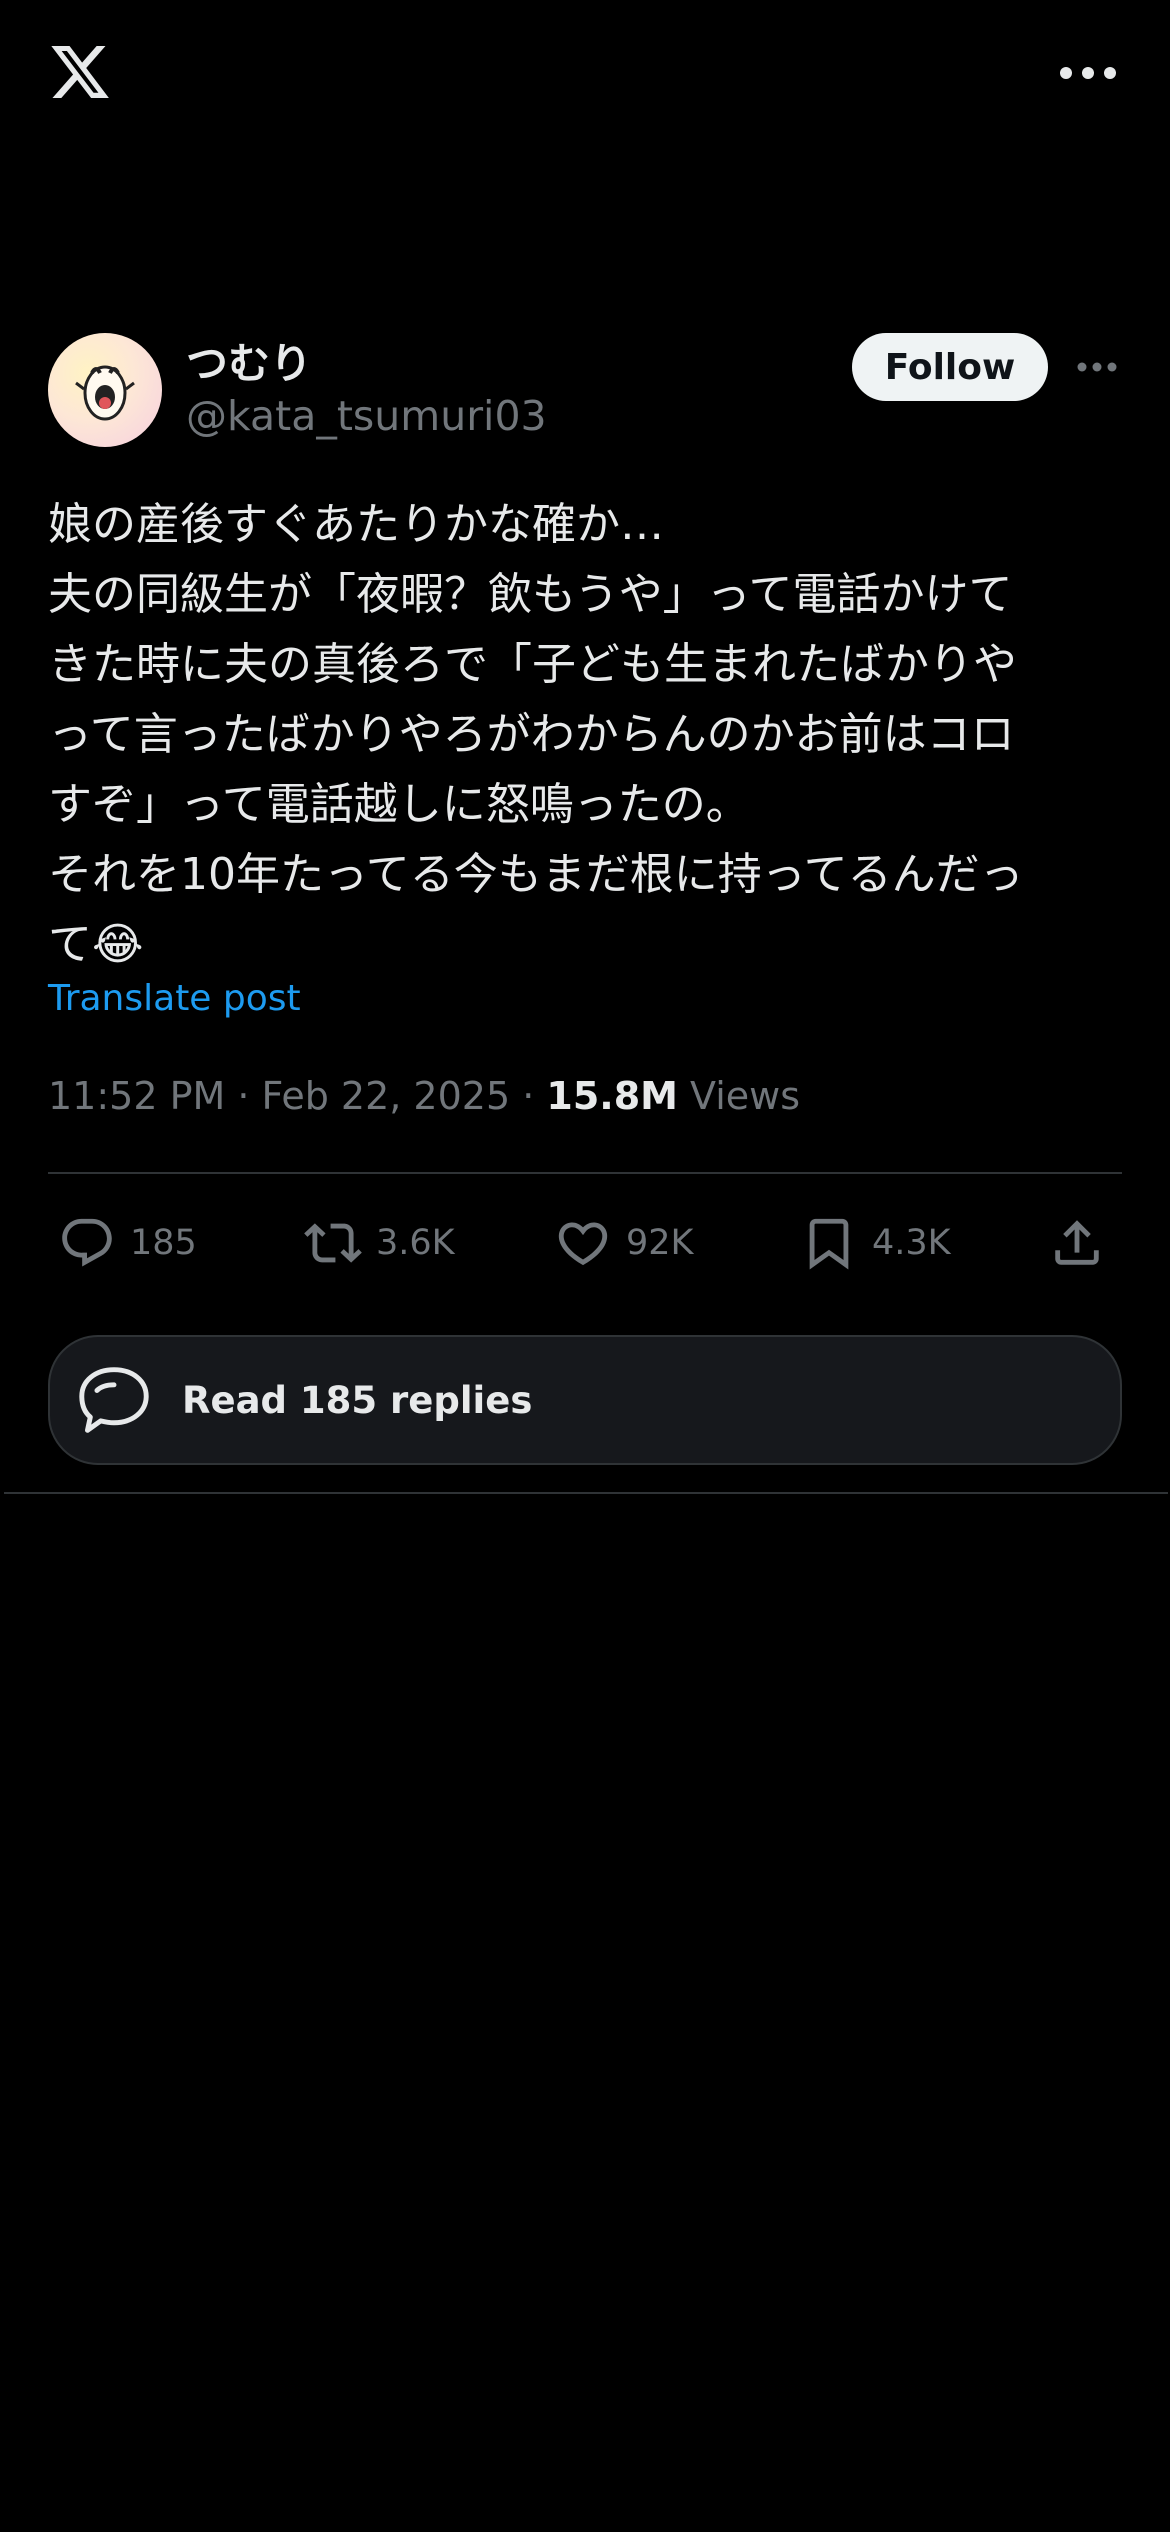 The height and width of the screenshot is (2532, 1170). I want to click on reply-icon, so click(87, 1242).